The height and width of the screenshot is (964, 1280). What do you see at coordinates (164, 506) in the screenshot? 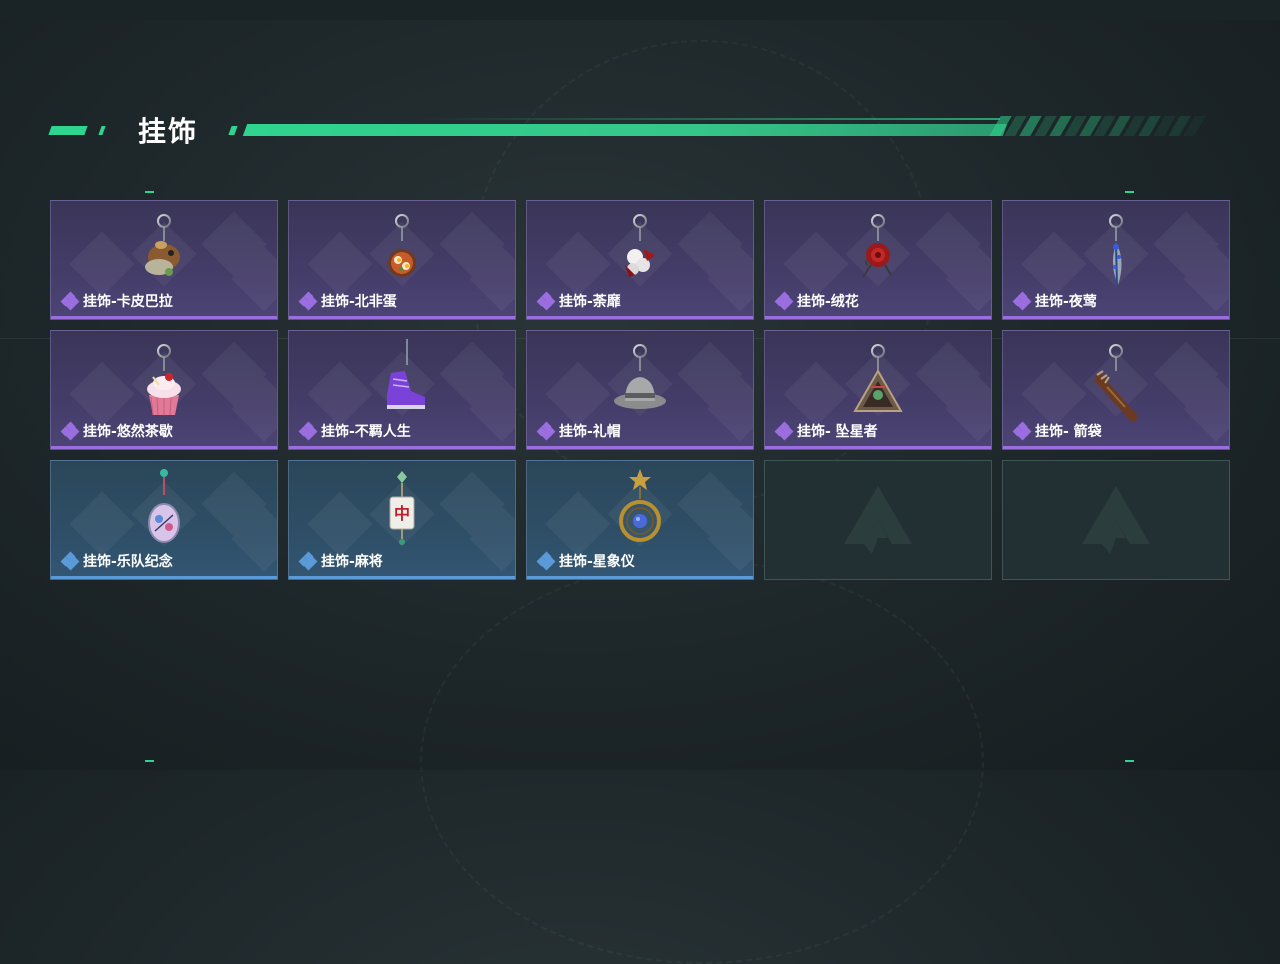
I see `band-badge-charm-icon` at bounding box center [164, 506].